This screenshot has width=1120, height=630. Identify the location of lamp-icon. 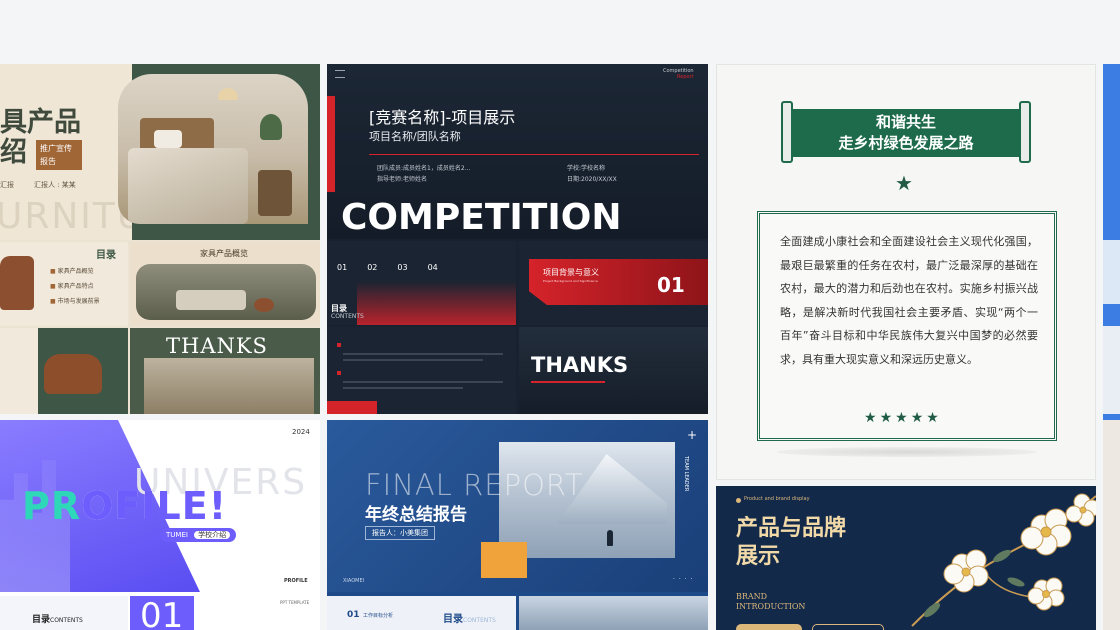
(228, 94).